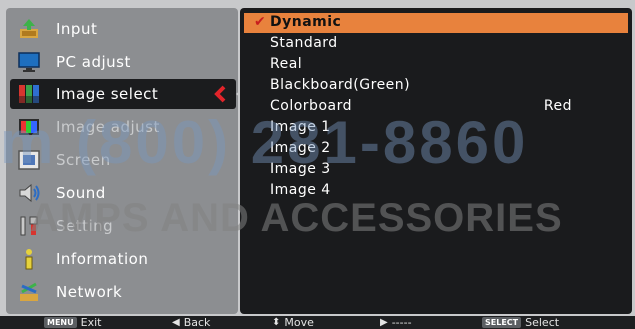 The image size is (635, 329). Describe the element at coordinates (260, 22) in the screenshot. I see `checkmark-icon: ✔` at that location.